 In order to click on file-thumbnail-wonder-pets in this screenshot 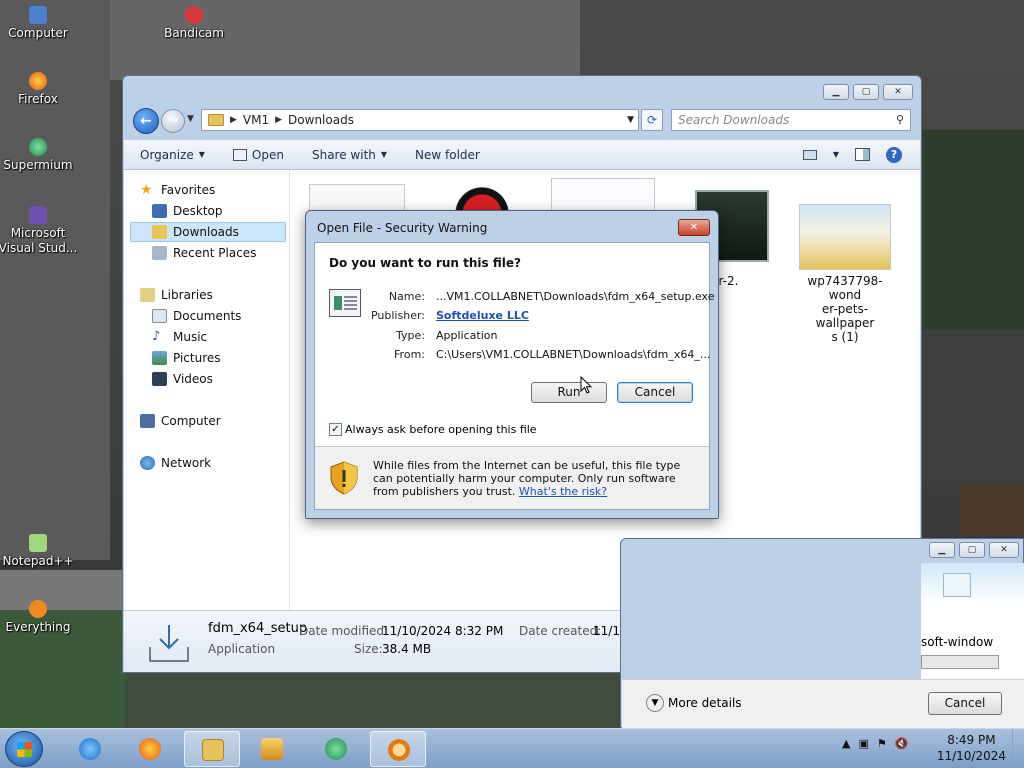, I will do `click(845, 237)`.